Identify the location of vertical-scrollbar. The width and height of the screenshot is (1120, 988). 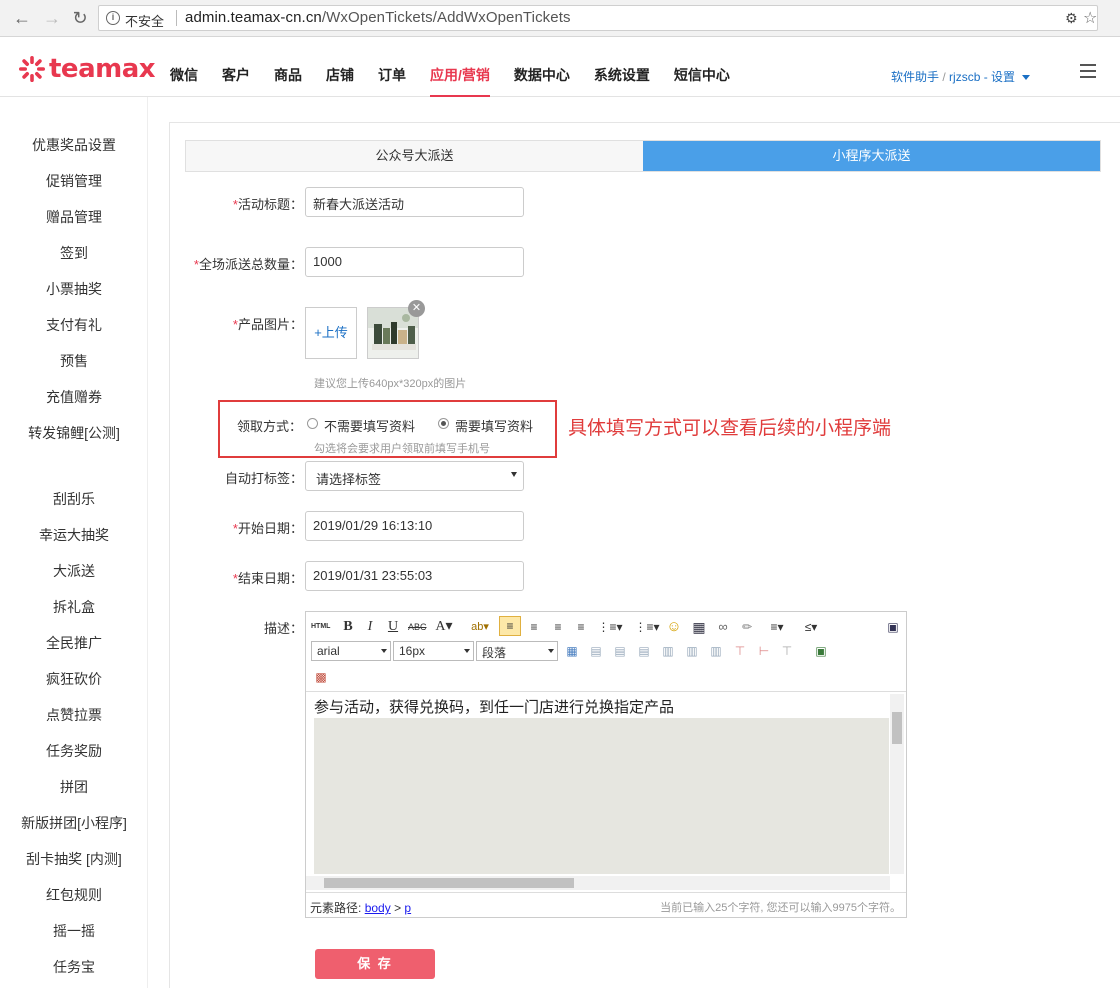
(897, 784).